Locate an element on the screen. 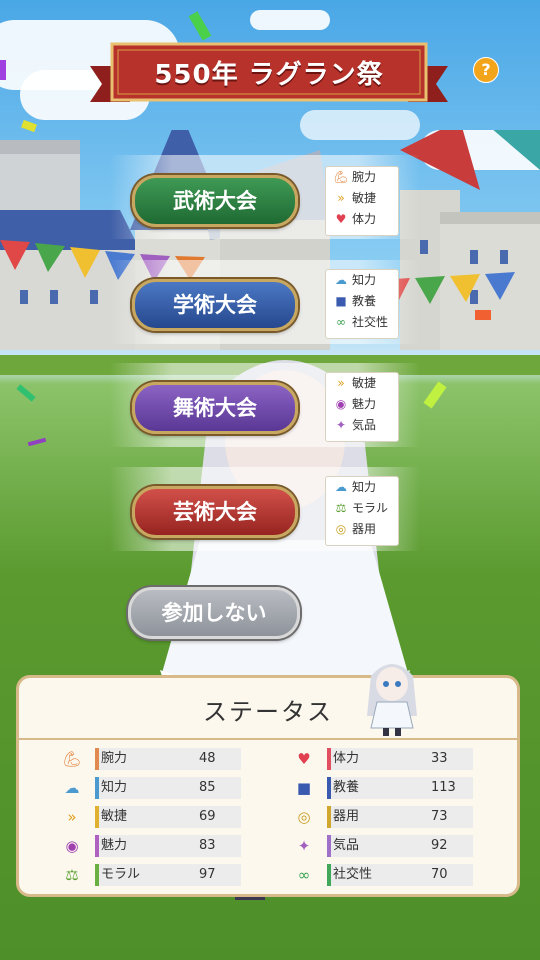 Image resolution: width=540 pixels, height=960 pixels. stat-row-agility: » 敏捷 69 is located at coordinates (164, 817).